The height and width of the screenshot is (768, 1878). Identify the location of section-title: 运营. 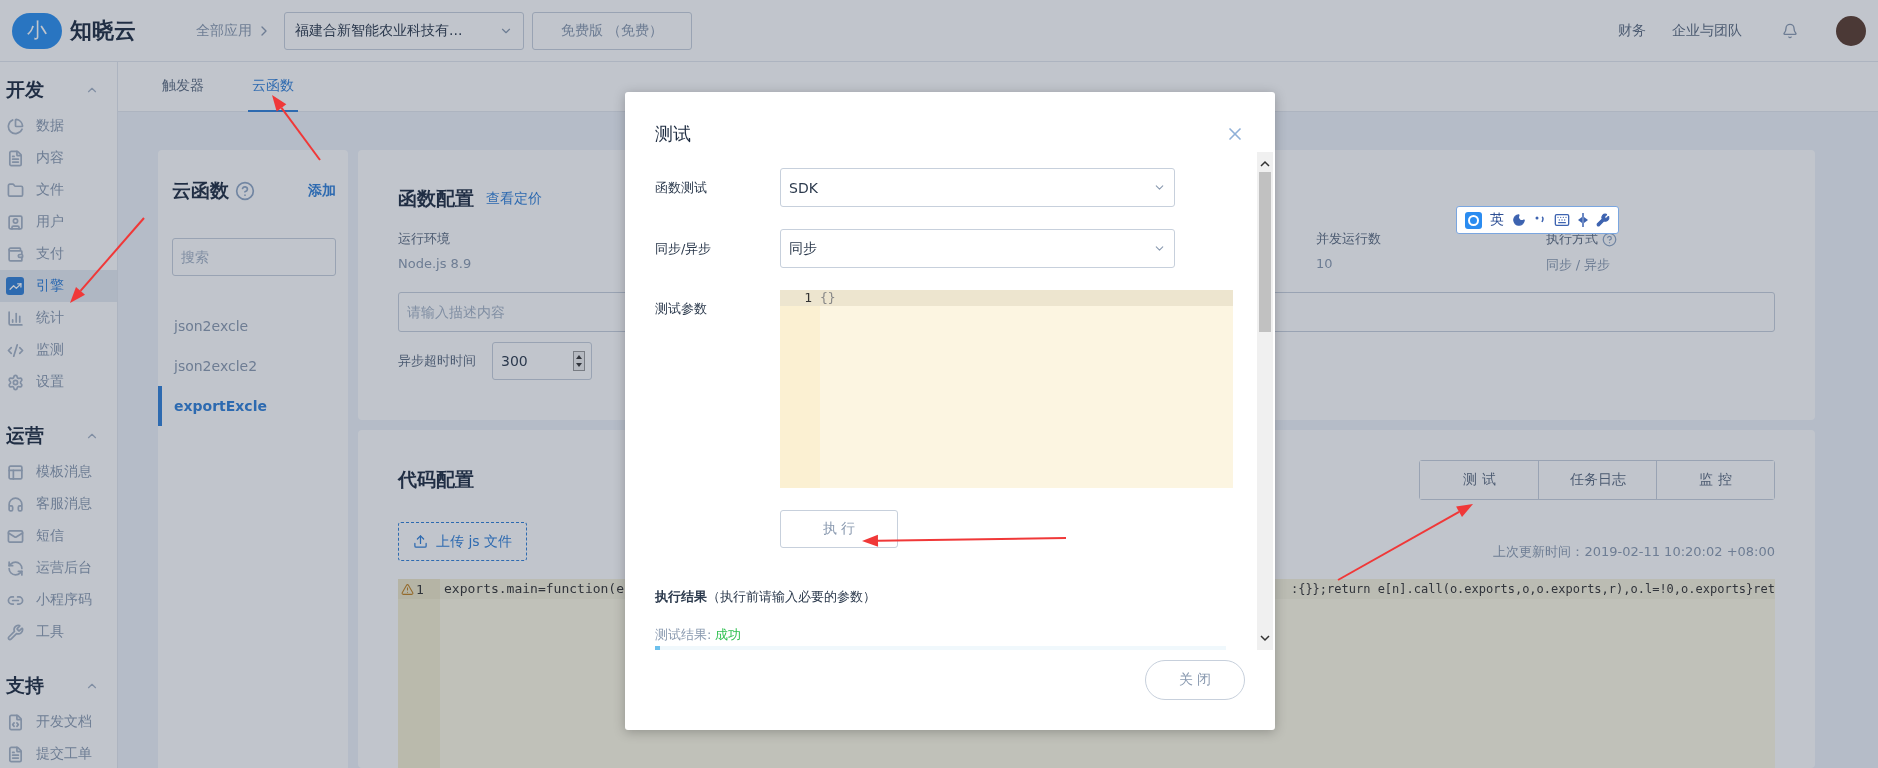
(25, 435).